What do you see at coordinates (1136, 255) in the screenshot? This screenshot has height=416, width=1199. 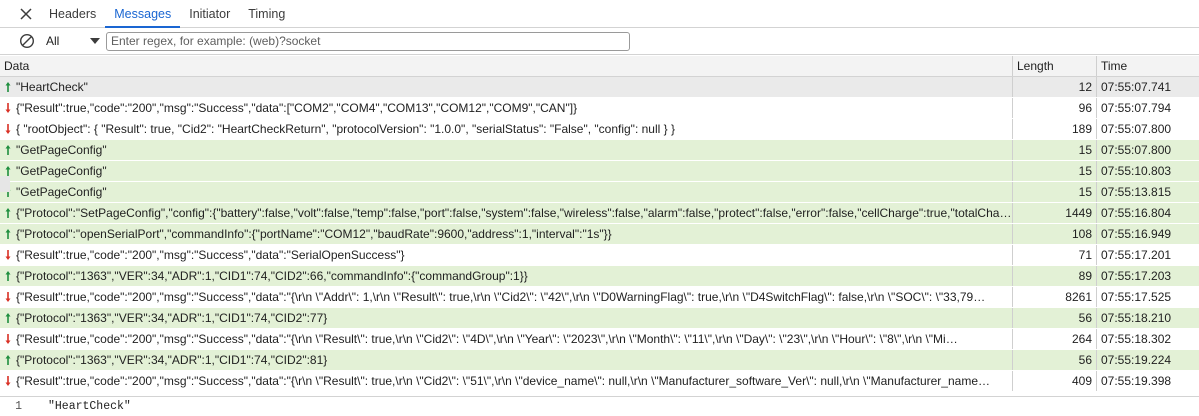 I see `message-time-cell: 07:55:17.201` at bounding box center [1136, 255].